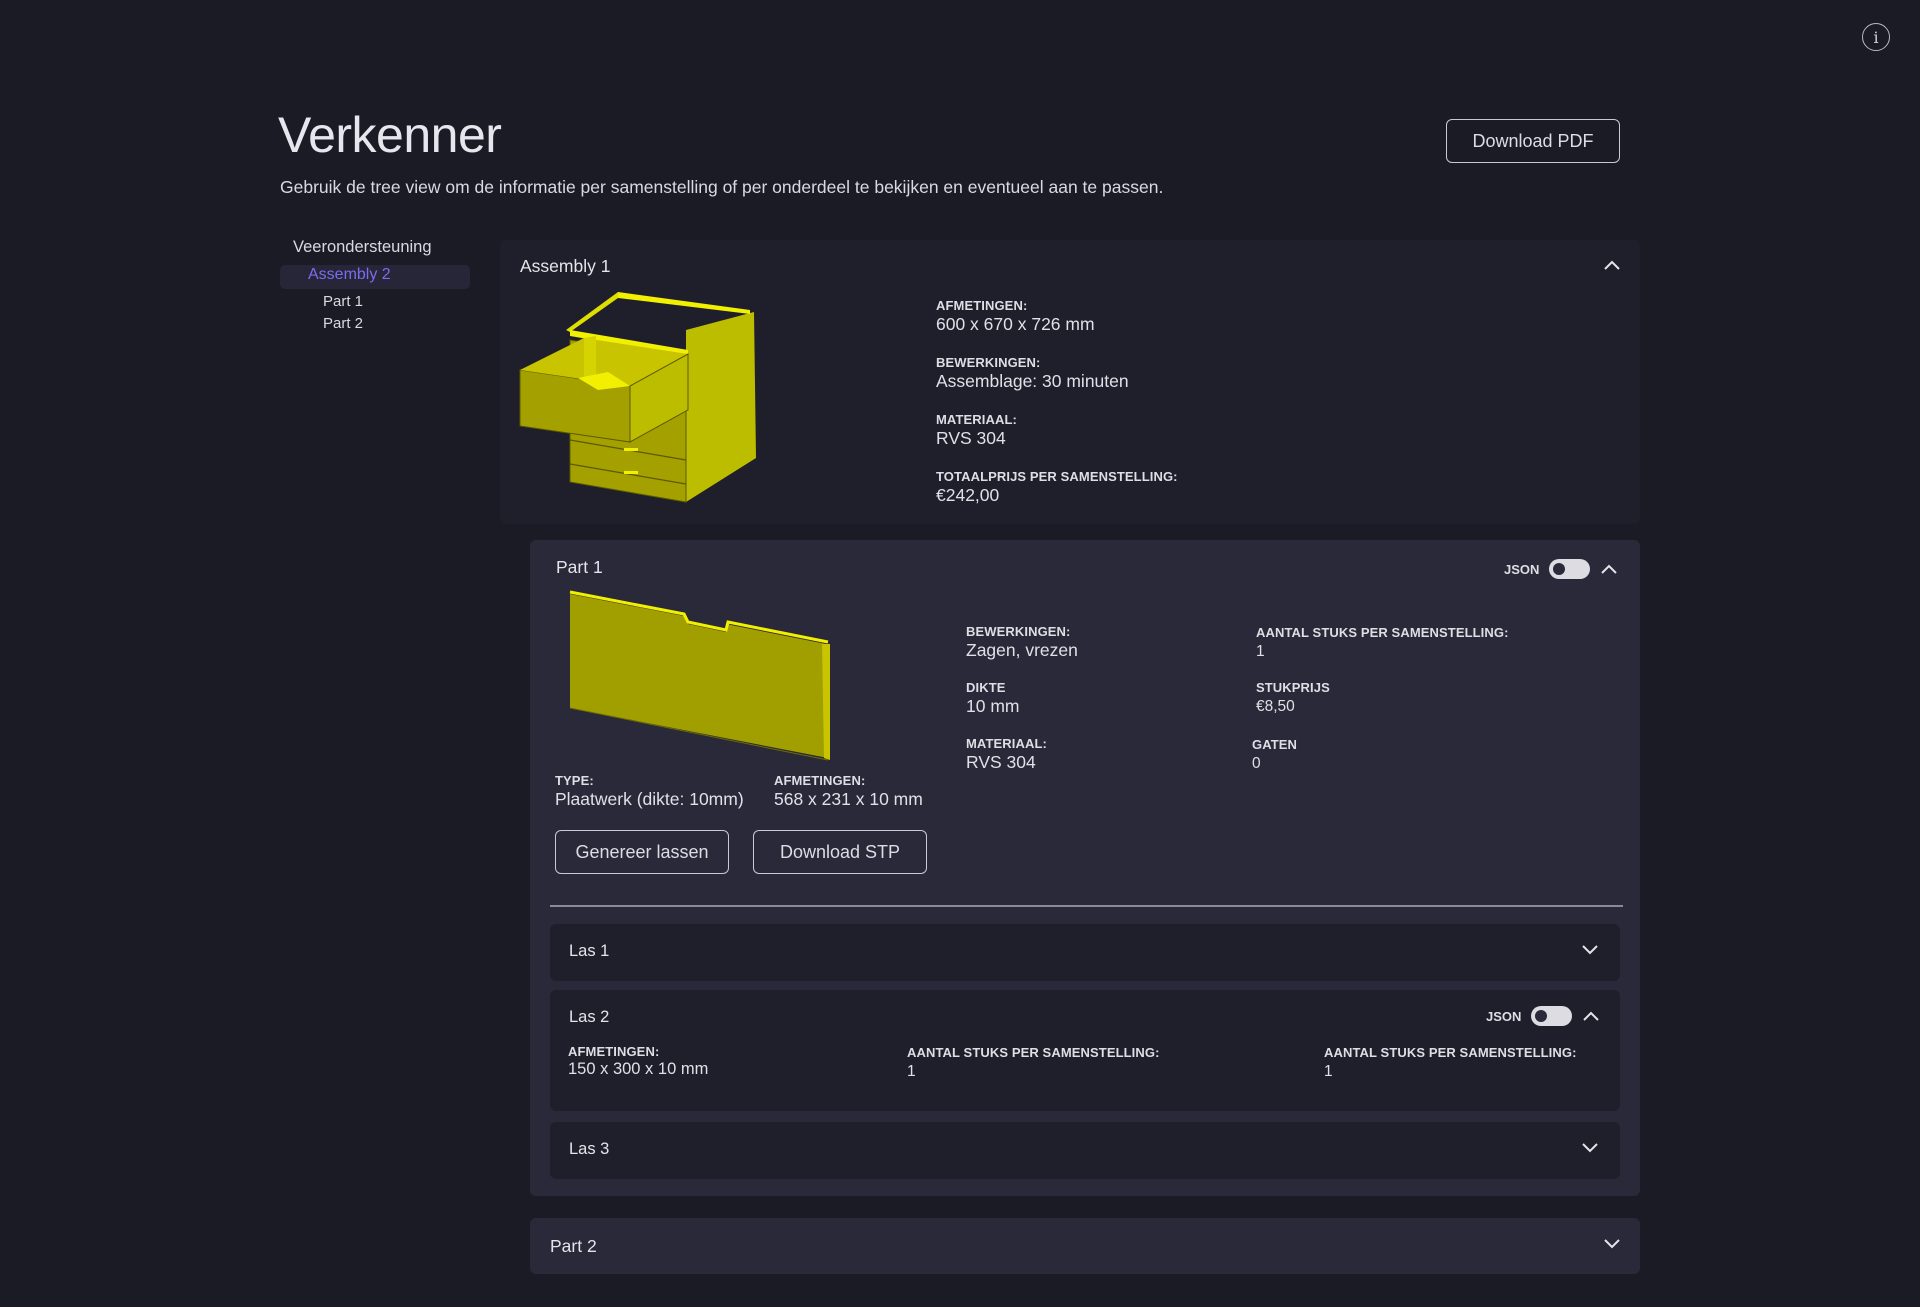 The width and height of the screenshot is (1920, 1307). Describe the element at coordinates (1086, 906) in the screenshot. I see `divider` at that location.